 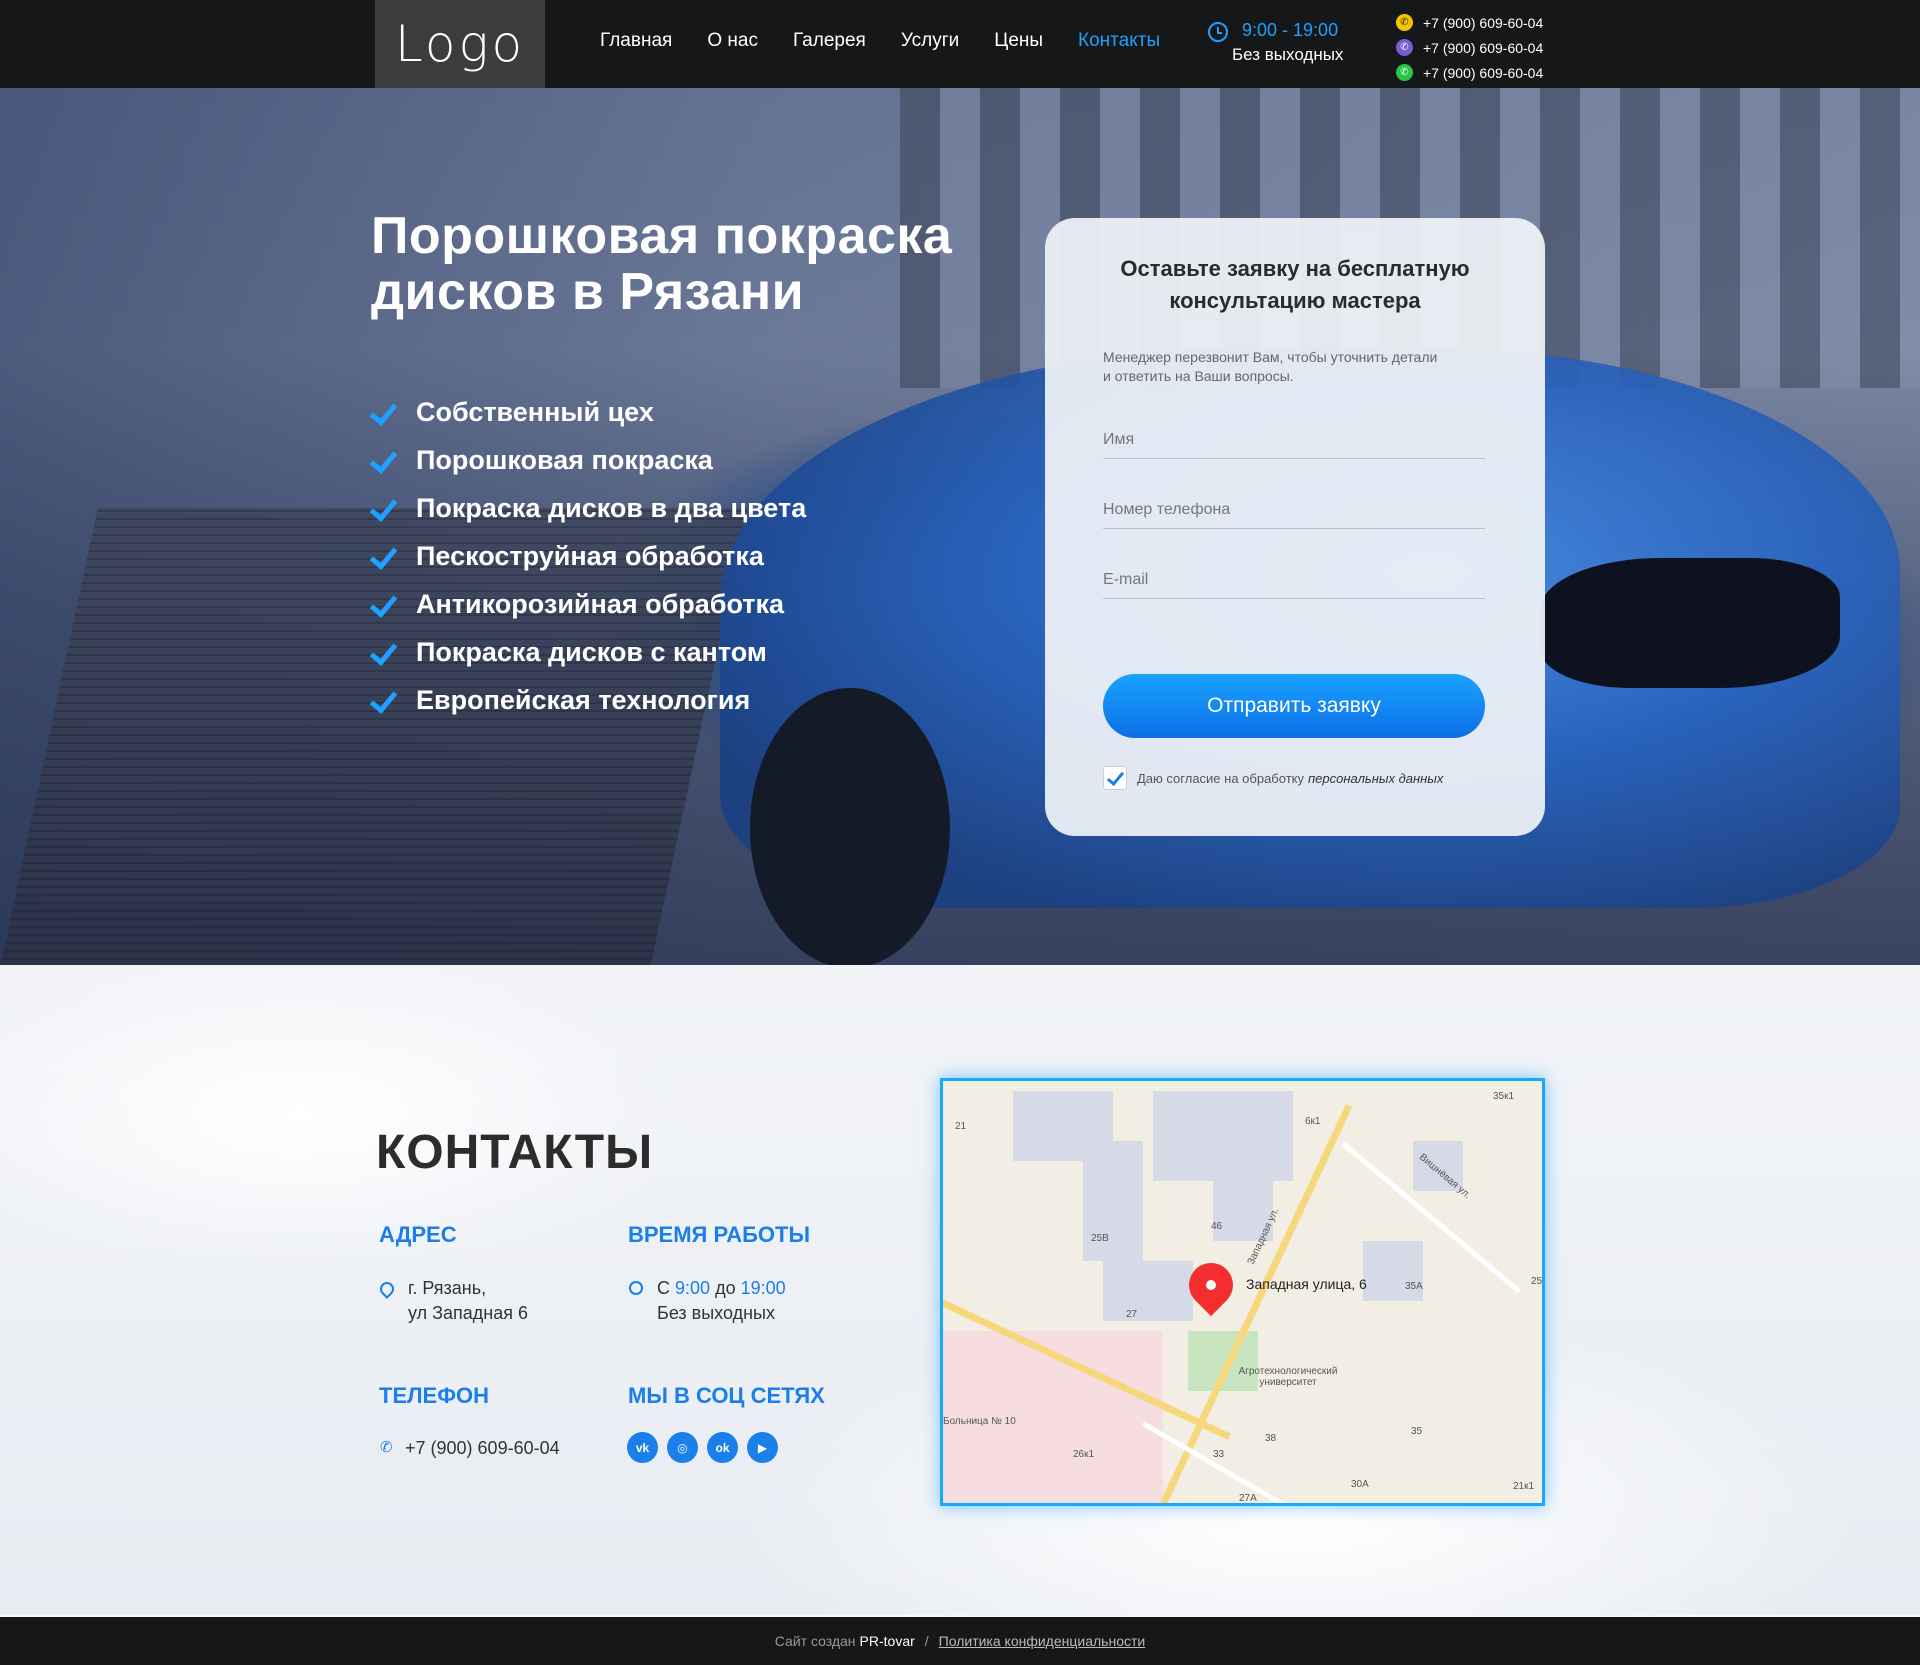 What do you see at coordinates (460, 44) in the screenshot?
I see `logo: Logo` at bounding box center [460, 44].